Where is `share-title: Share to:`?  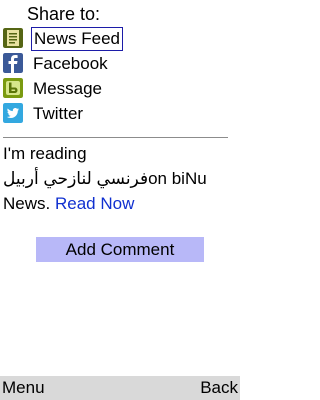
share-title: Share to: is located at coordinates (64, 14).